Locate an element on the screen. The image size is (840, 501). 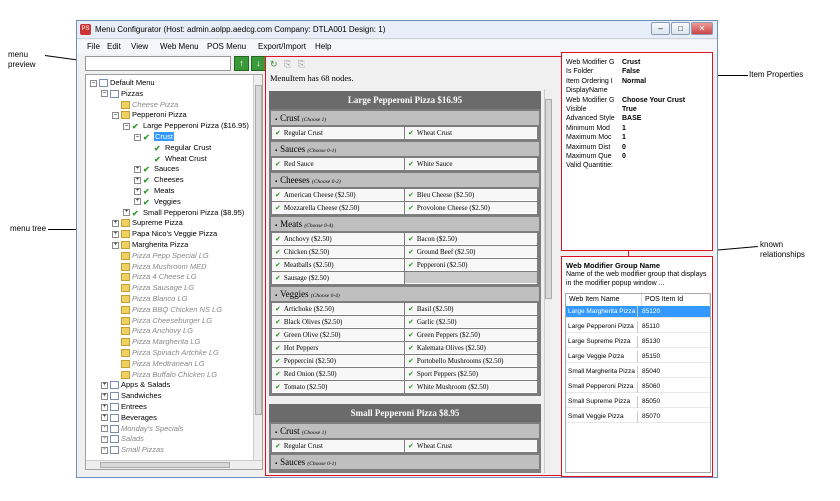
tree-node: + ✔ Cheeses is located at coordinates (159, 180).